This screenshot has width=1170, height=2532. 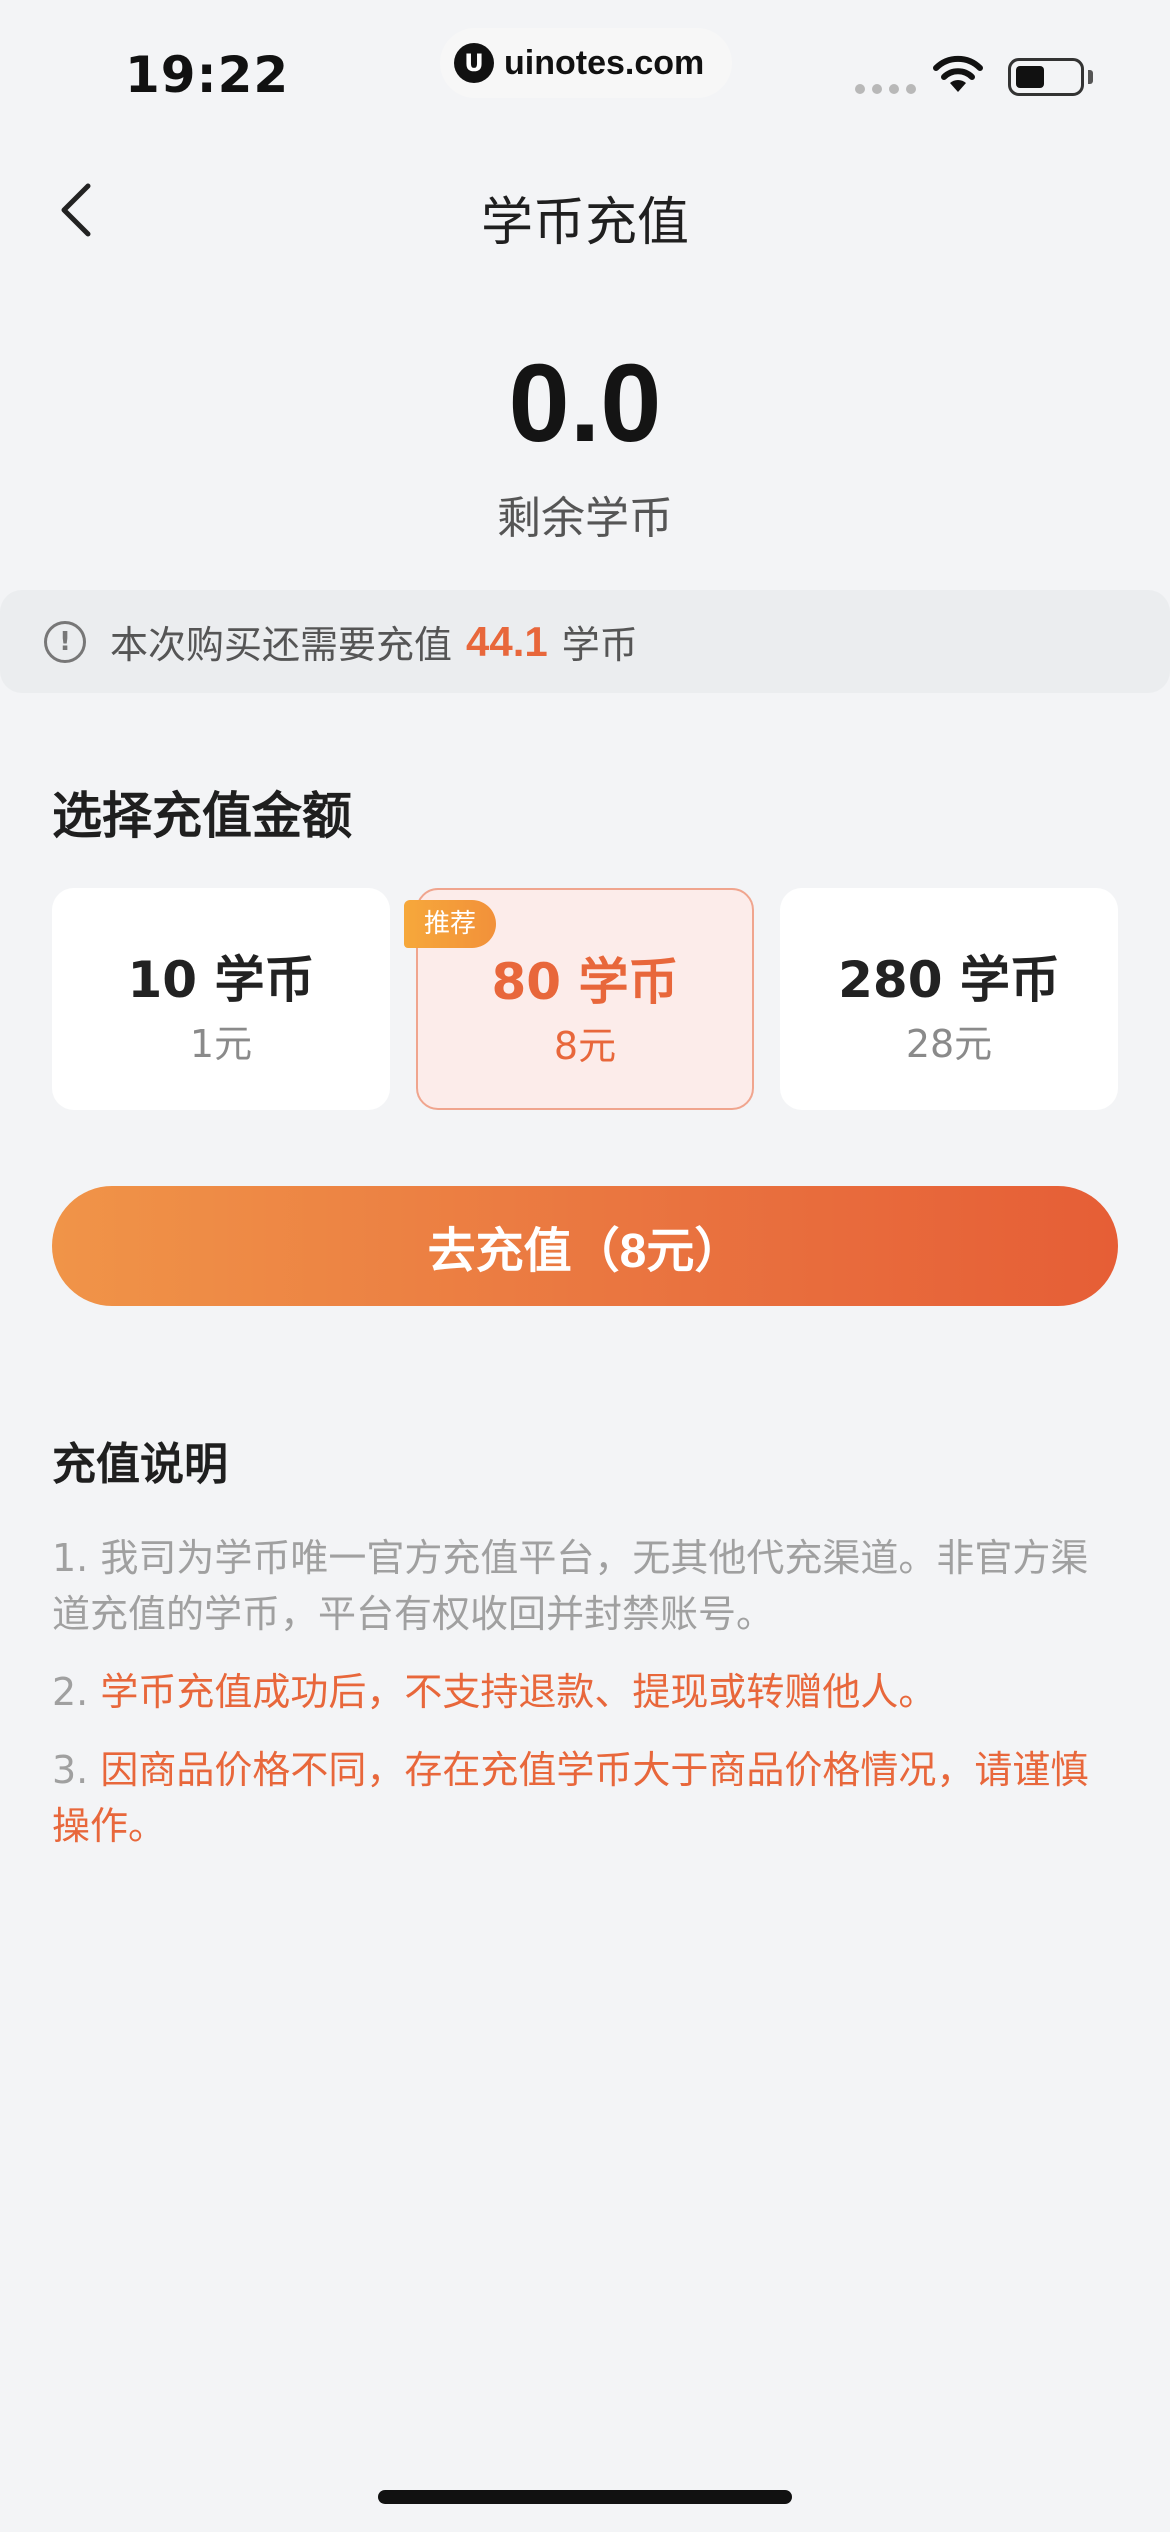 What do you see at coordinates (604, 62) in the screenshot?
I see `url-text: uinotes.com` at bounding box center [604, 62].